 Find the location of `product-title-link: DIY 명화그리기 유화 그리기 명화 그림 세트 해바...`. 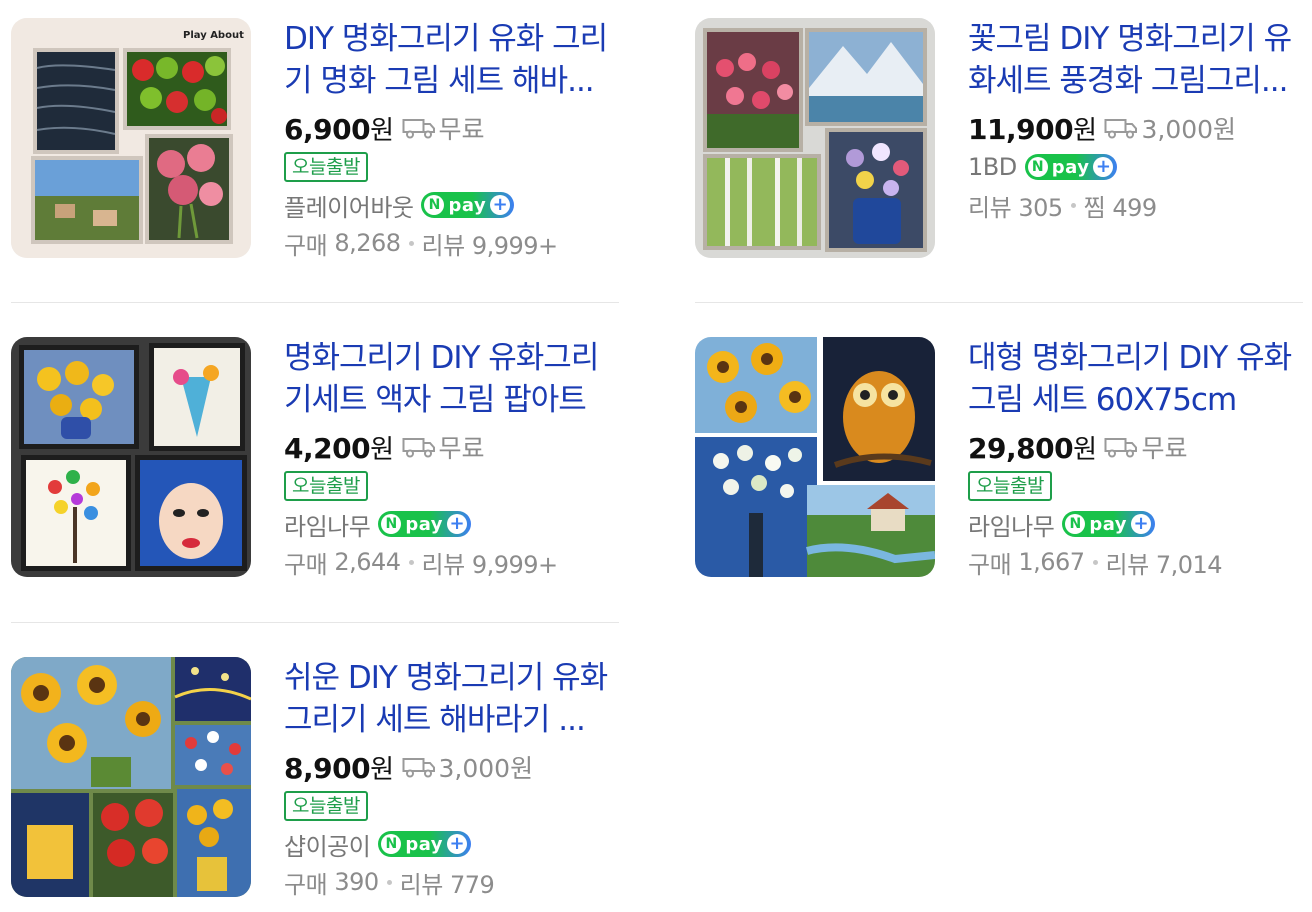

product-title-link: DIY 명화그리기 유화 그리기 명화 그림 세트 해바... is located at coordinates (454, 60).